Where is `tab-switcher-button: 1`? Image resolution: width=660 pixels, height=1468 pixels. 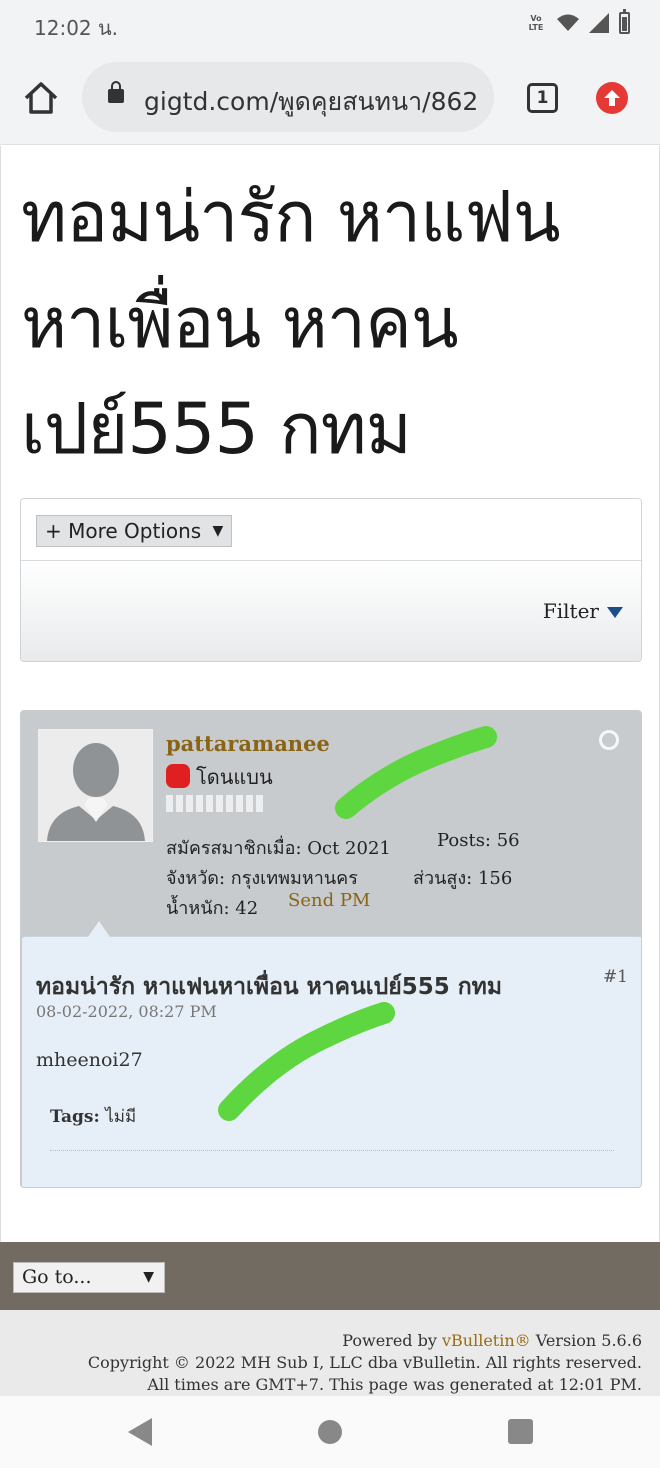 tab-switcher-button: 1 is located at coordinates (542, 98).